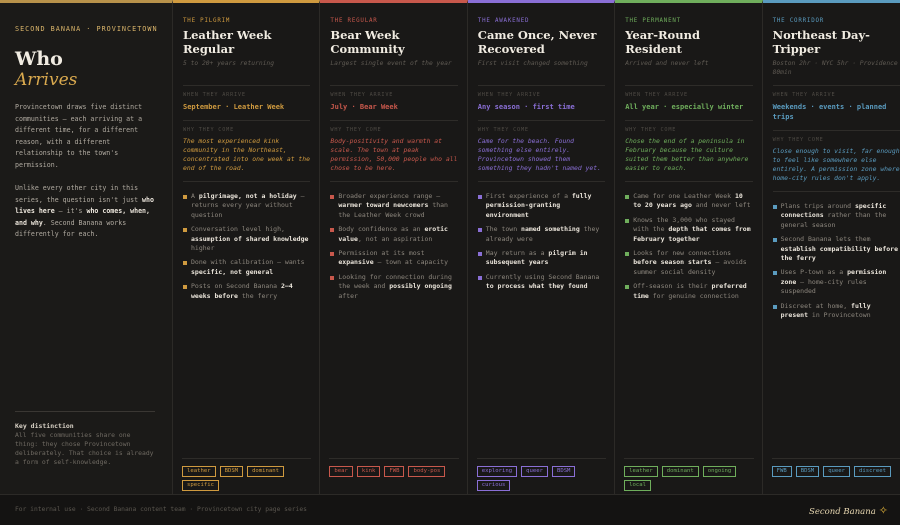 This screenshot has width=900, height=525. What do you see at coordinates (821, 42) in the screenshot?
I see `community-title: Northeast Day-Tripper` at bounding box center [821, 42].